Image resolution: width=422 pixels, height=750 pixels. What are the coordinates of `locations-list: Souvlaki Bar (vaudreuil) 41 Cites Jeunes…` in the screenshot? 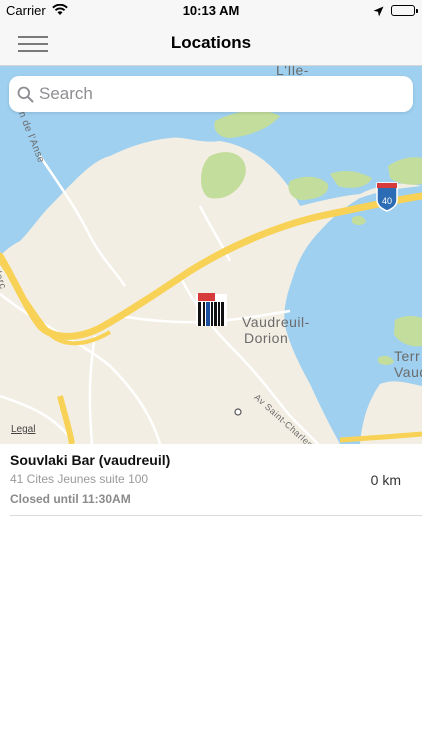 It's located at (211, 480).